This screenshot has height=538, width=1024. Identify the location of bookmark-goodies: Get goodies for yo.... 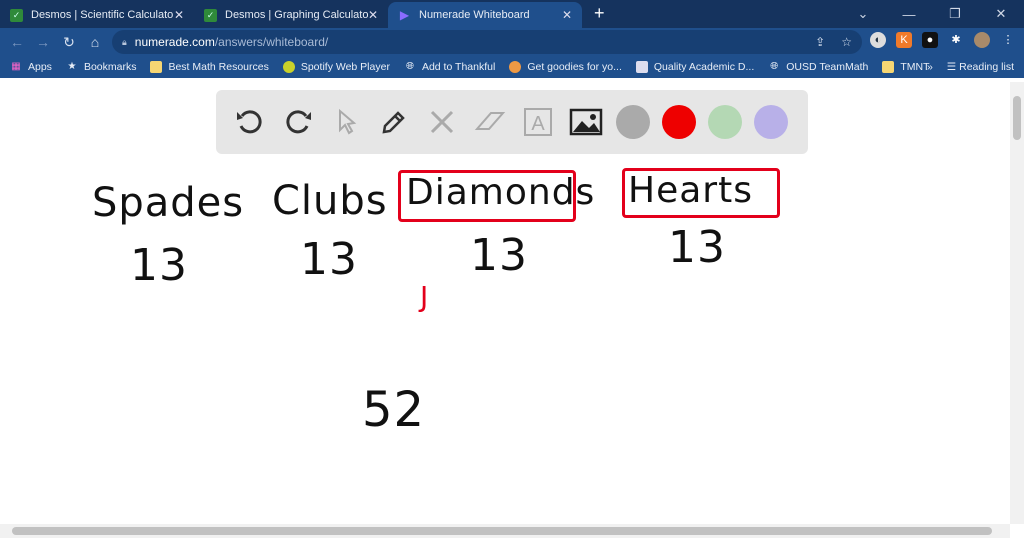
(565, 67).